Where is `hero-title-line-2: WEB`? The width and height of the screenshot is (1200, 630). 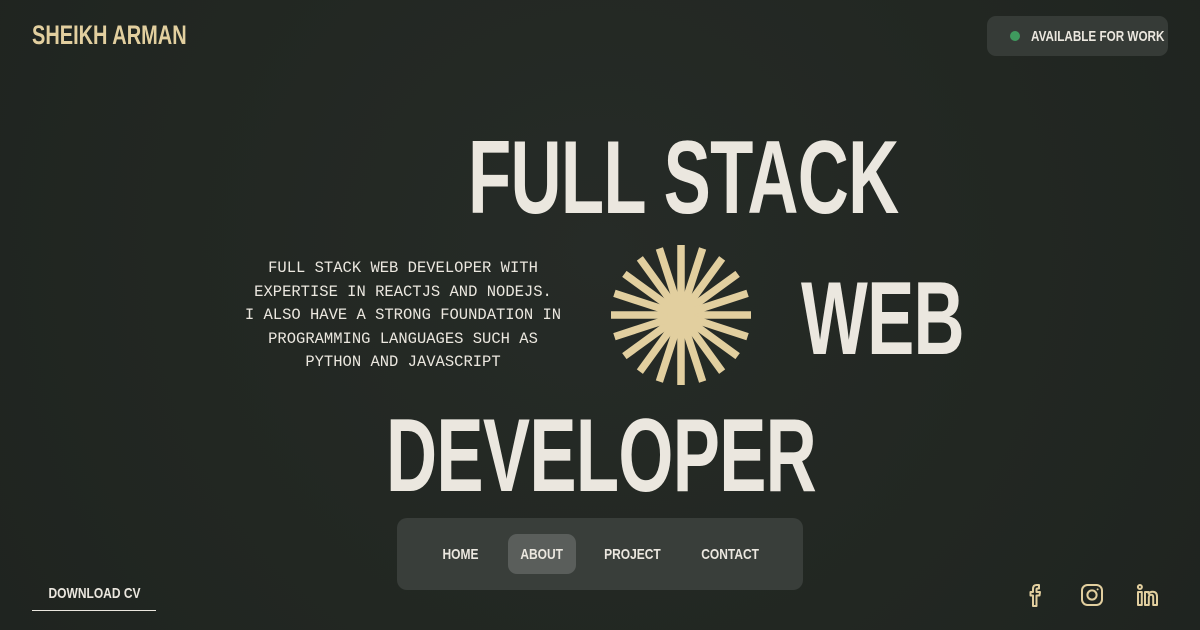
hero-title-line-2: WEB is located at coordinates (883, 319).